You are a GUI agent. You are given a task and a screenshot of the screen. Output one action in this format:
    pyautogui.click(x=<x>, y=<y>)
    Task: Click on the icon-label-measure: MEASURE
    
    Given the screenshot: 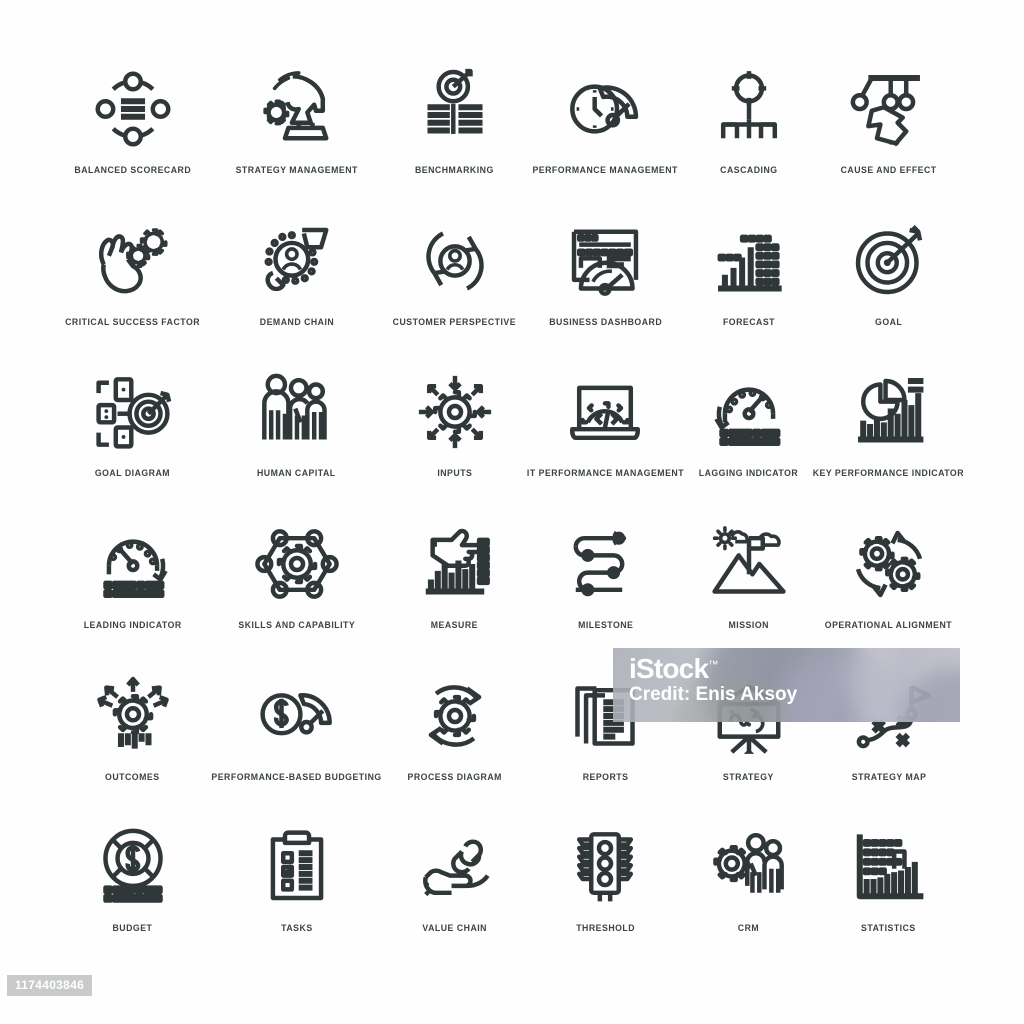 What is the action you would take?
    pyautogui.click(x=455, y=624)
    